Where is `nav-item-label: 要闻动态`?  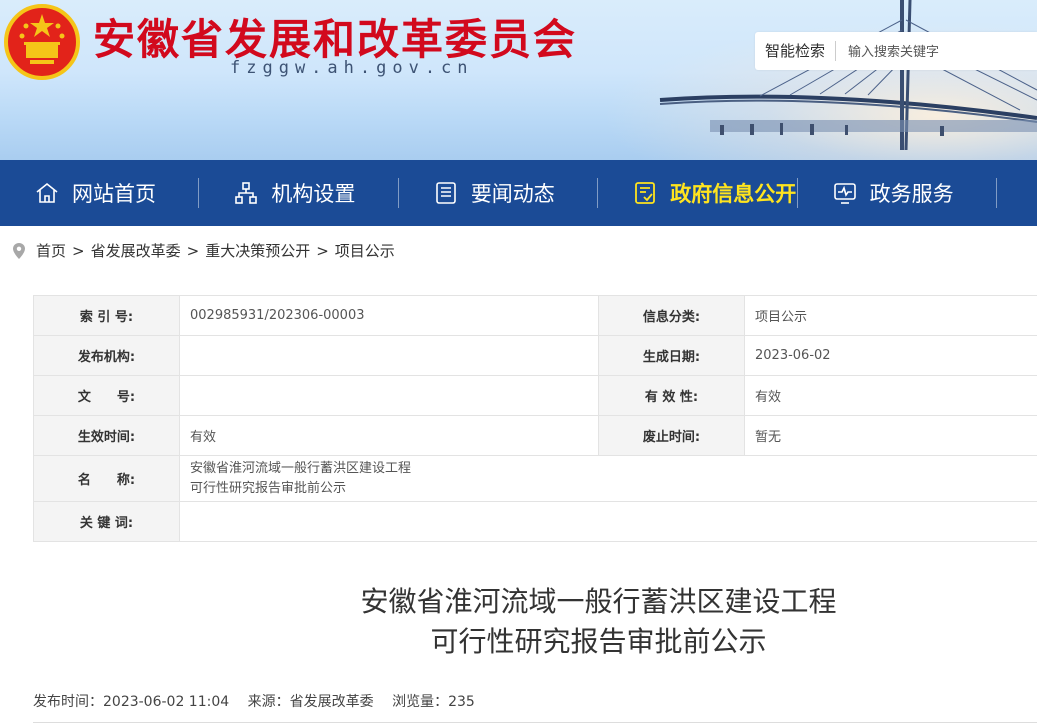 nav-item-label: 要闻动态 is located at coordinates (512, 194).